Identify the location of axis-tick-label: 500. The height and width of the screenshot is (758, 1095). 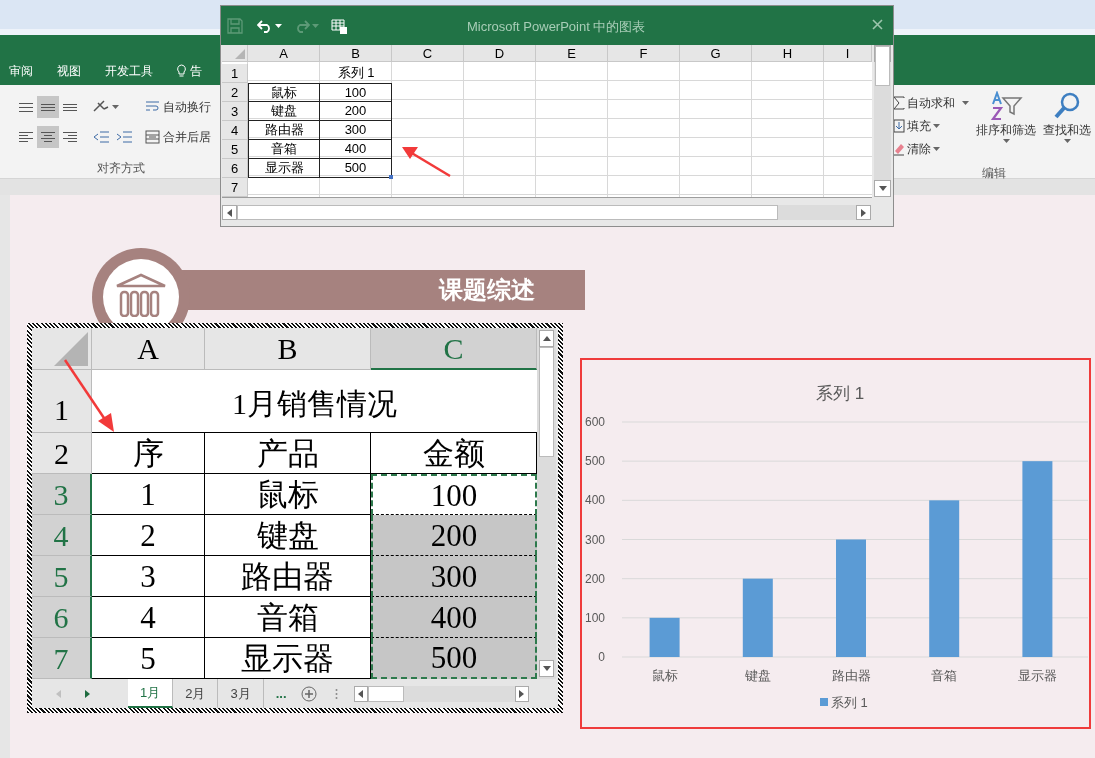
(594, 461).